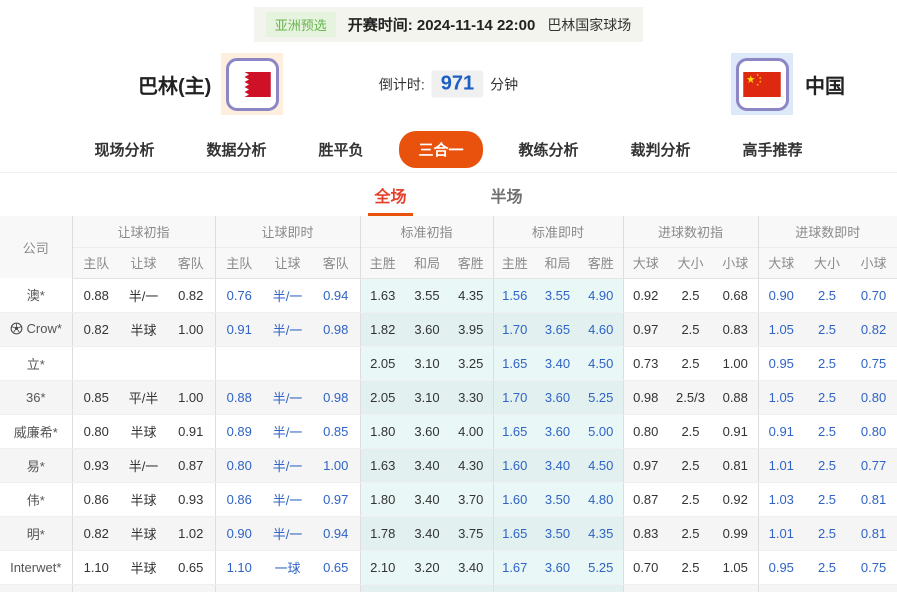 The height and width of the screenshot is (592, 897). Describe the element at coordinates (601, 397) in the screenshot. I see `odds-cell: 5.25` at that location.